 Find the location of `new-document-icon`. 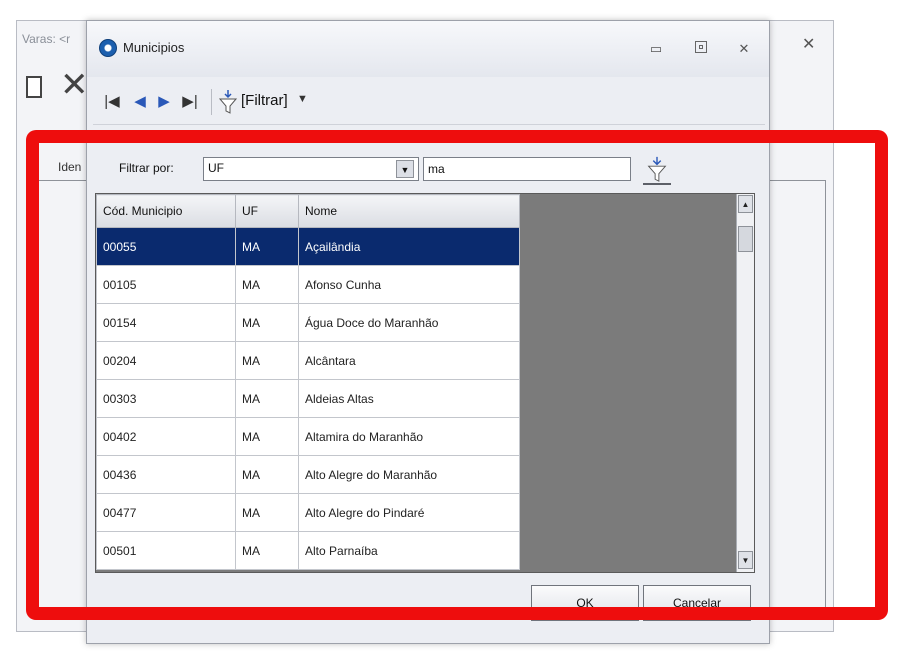

new-document-icon is located at coordinates (34, 87).